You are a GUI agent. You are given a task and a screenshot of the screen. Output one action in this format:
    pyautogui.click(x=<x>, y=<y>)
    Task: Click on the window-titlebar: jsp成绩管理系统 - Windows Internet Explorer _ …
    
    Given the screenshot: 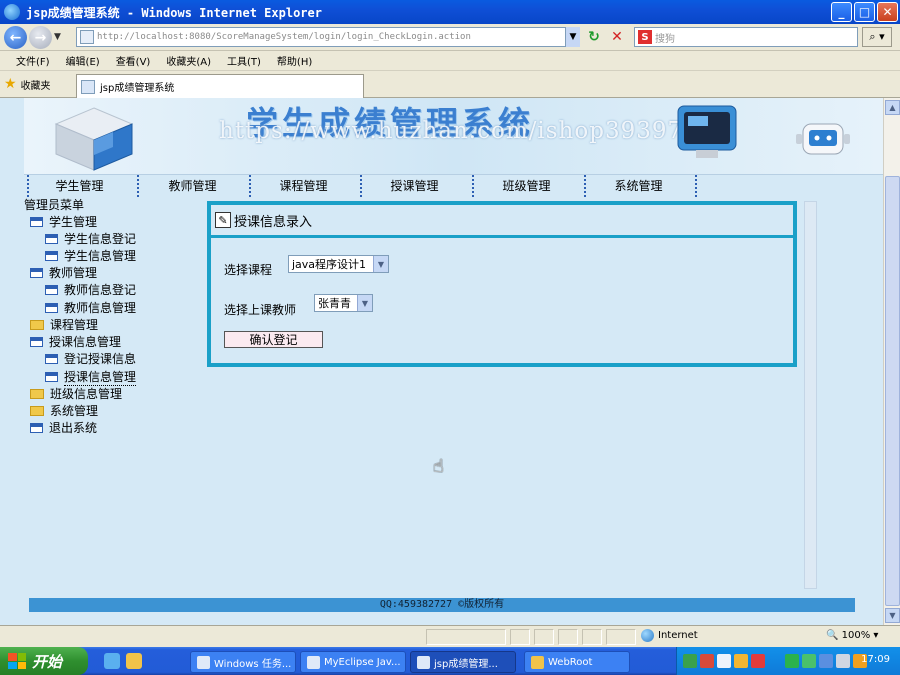 What is the action you would take?
    pyautogui.click(x=450, y=12)
    